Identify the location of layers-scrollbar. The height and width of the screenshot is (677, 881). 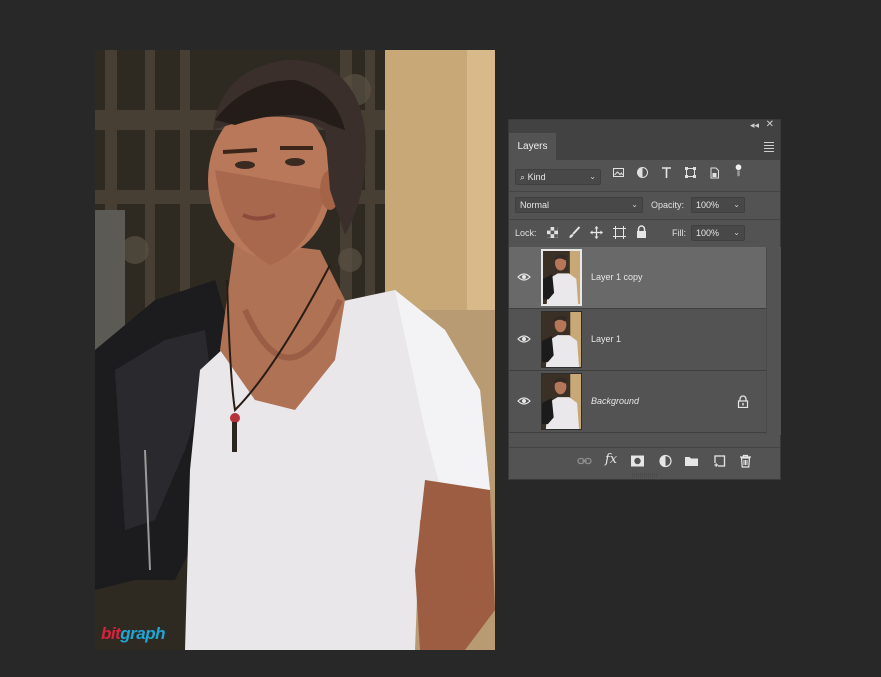
(773, 341).